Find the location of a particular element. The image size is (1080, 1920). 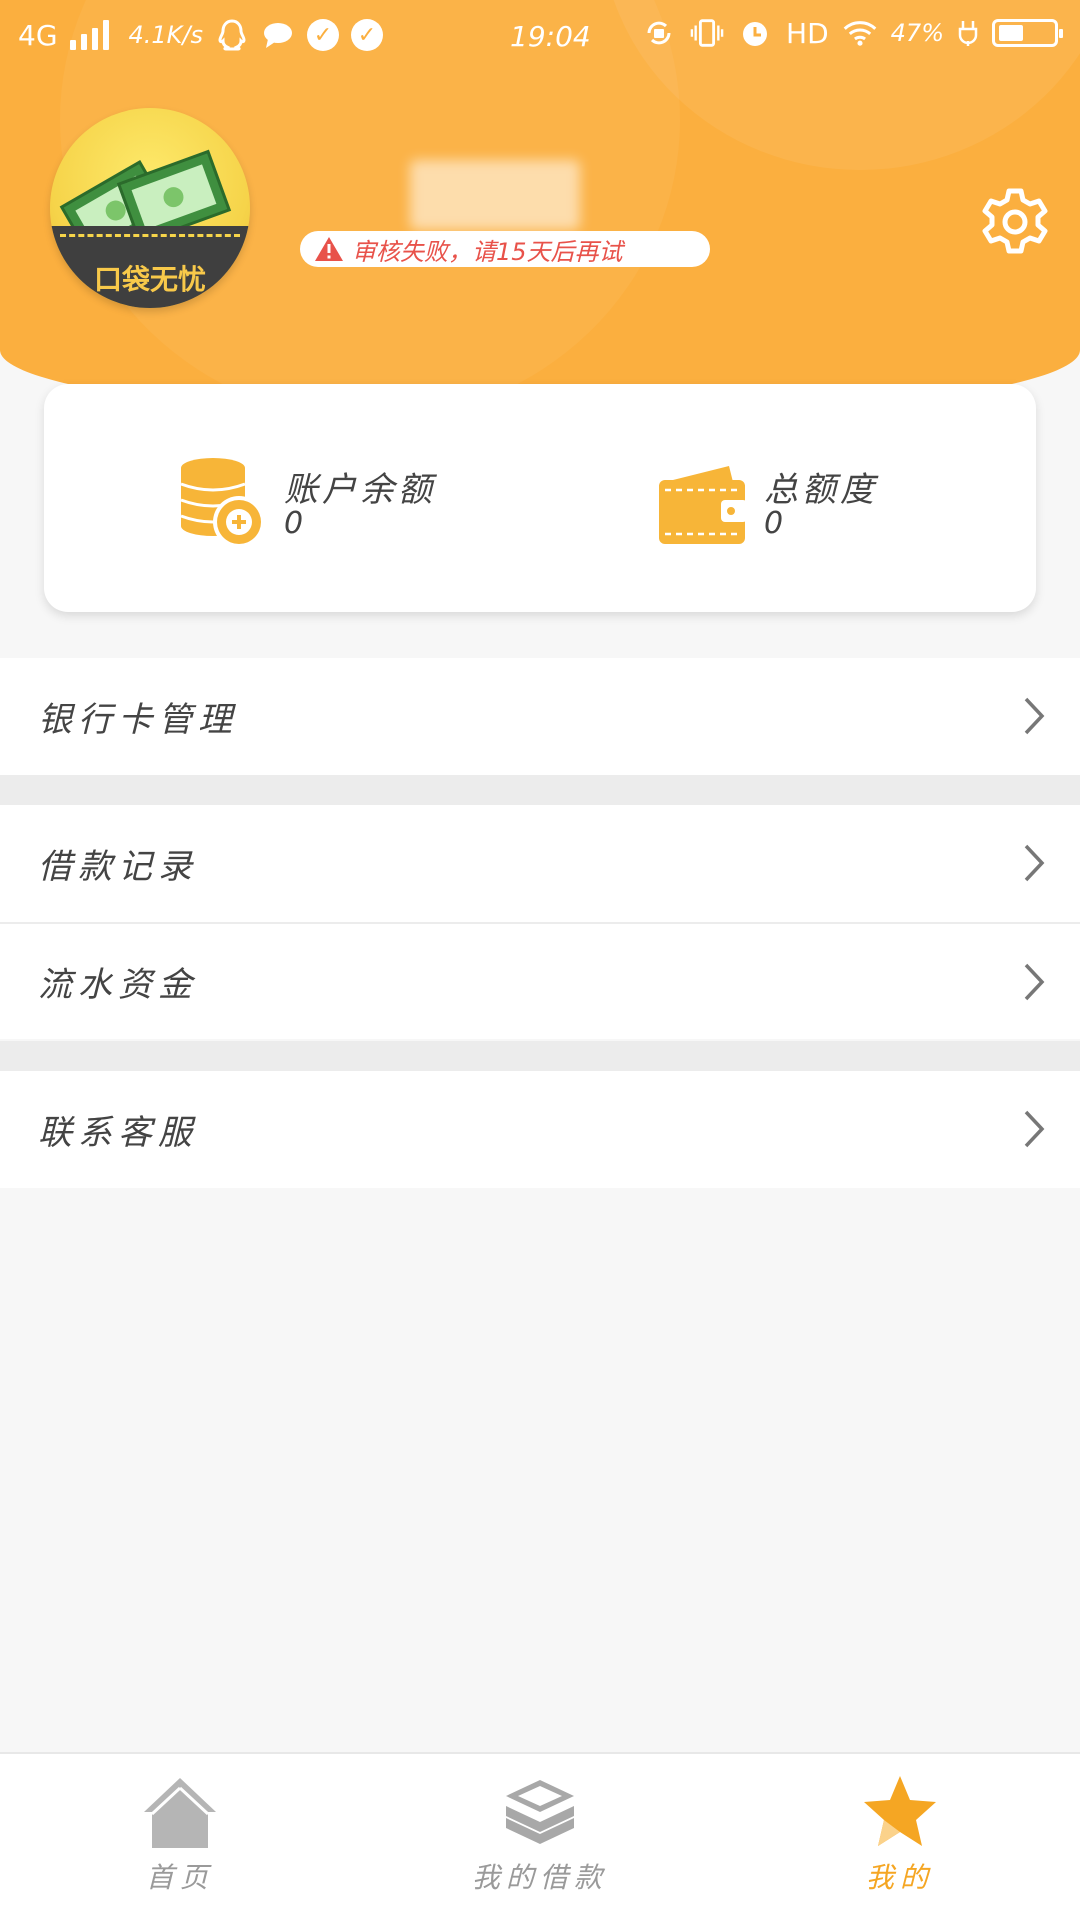

gear-icon is located at coordinates (1015, 221).